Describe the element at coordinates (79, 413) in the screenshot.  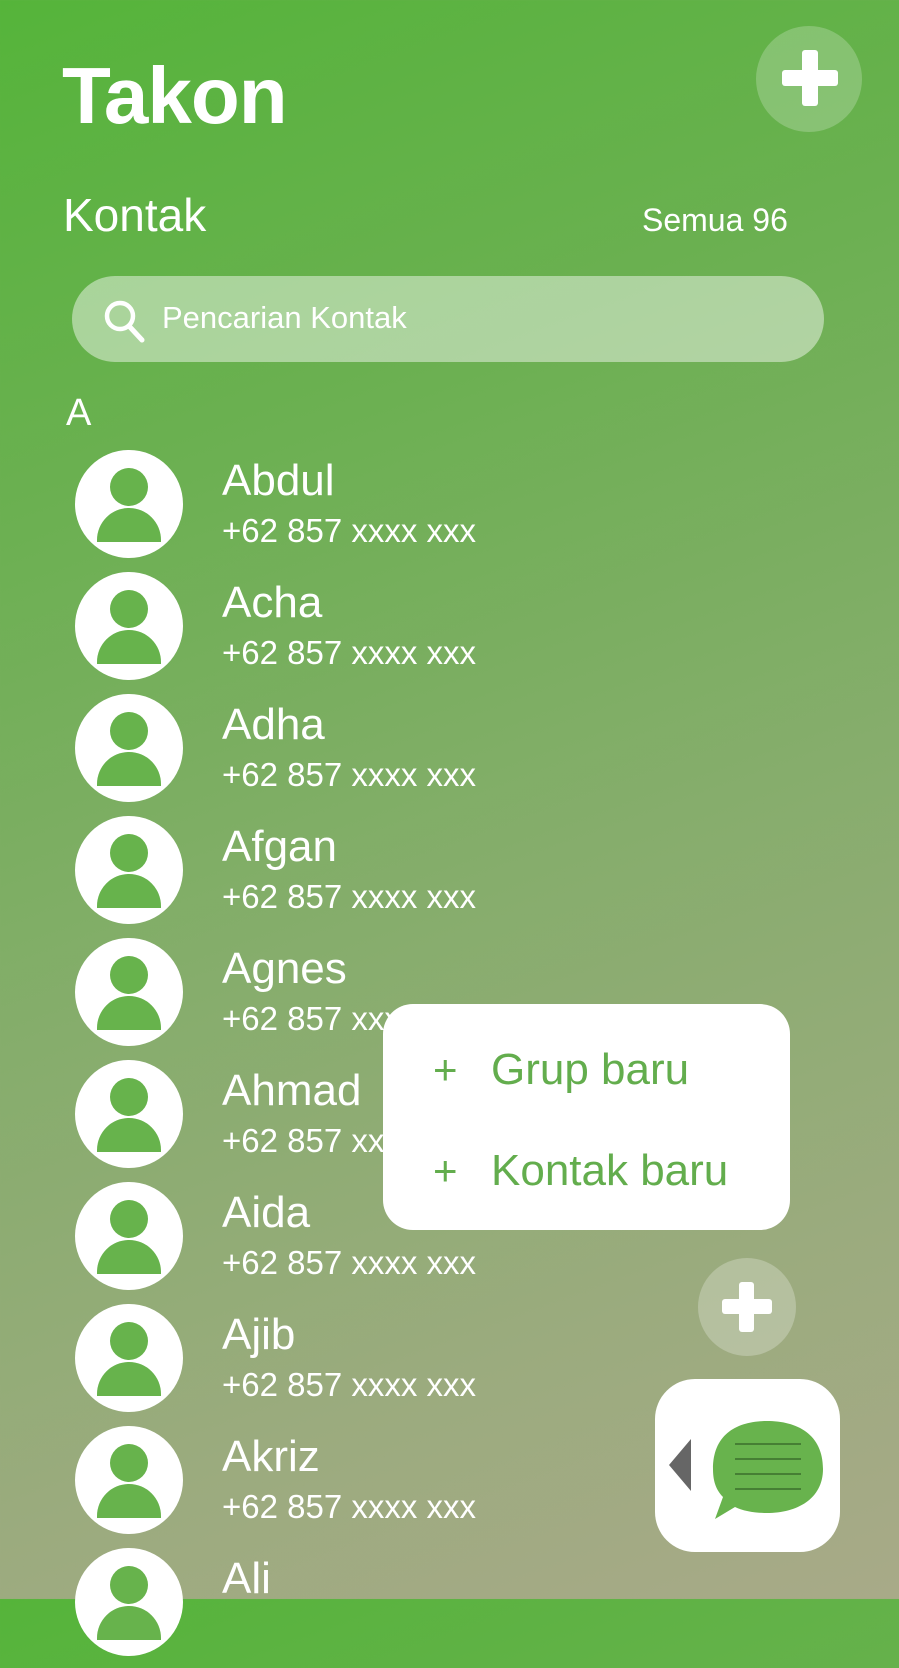
I see `group-letter: A` at that location.